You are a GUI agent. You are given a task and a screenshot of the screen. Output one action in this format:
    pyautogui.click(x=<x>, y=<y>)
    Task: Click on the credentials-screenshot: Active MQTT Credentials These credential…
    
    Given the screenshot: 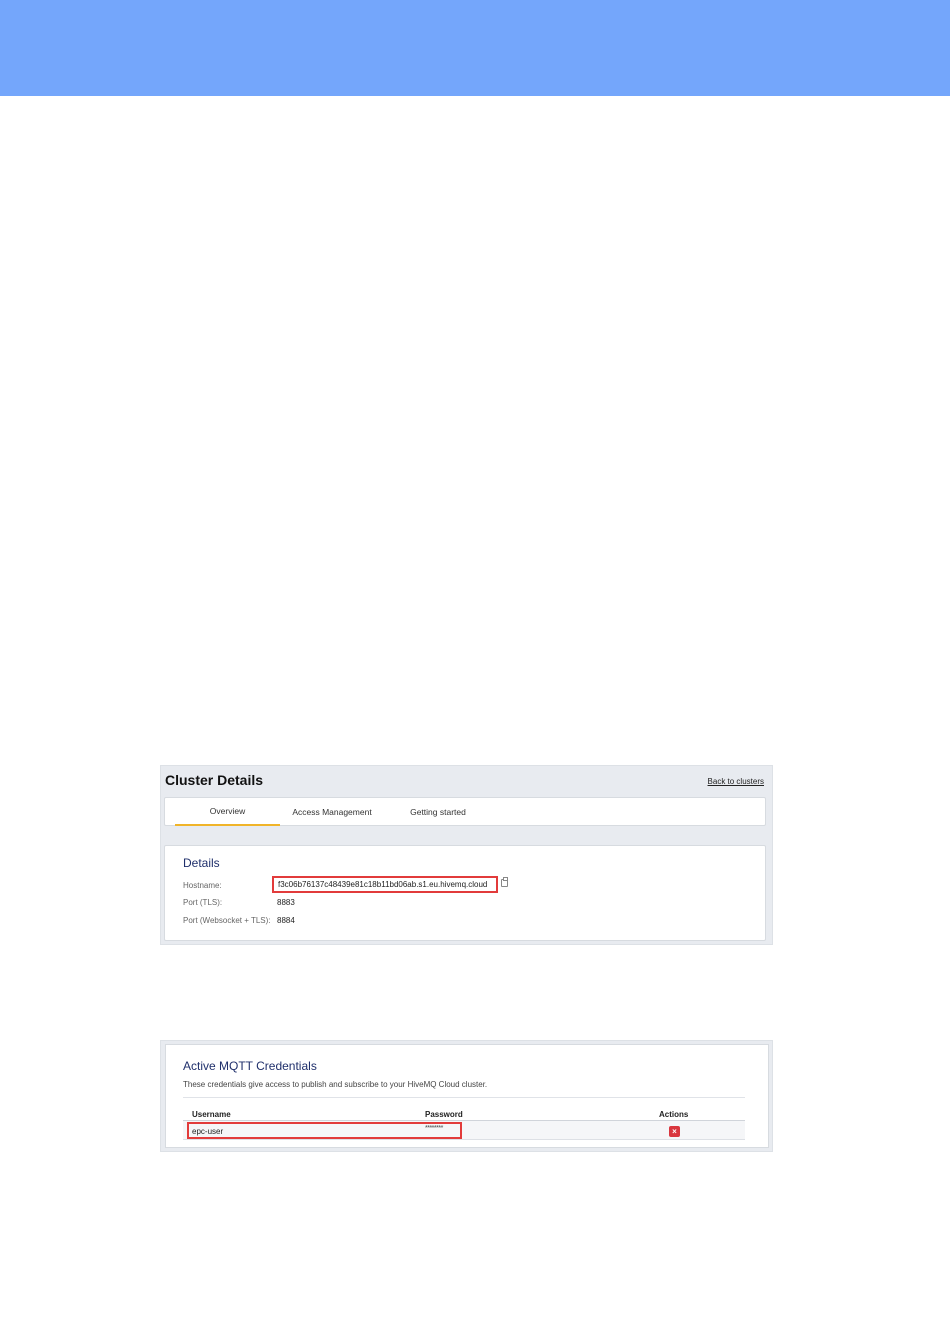 What is the action you would take?
    pyautogui.click(x=466, y=1096)
    